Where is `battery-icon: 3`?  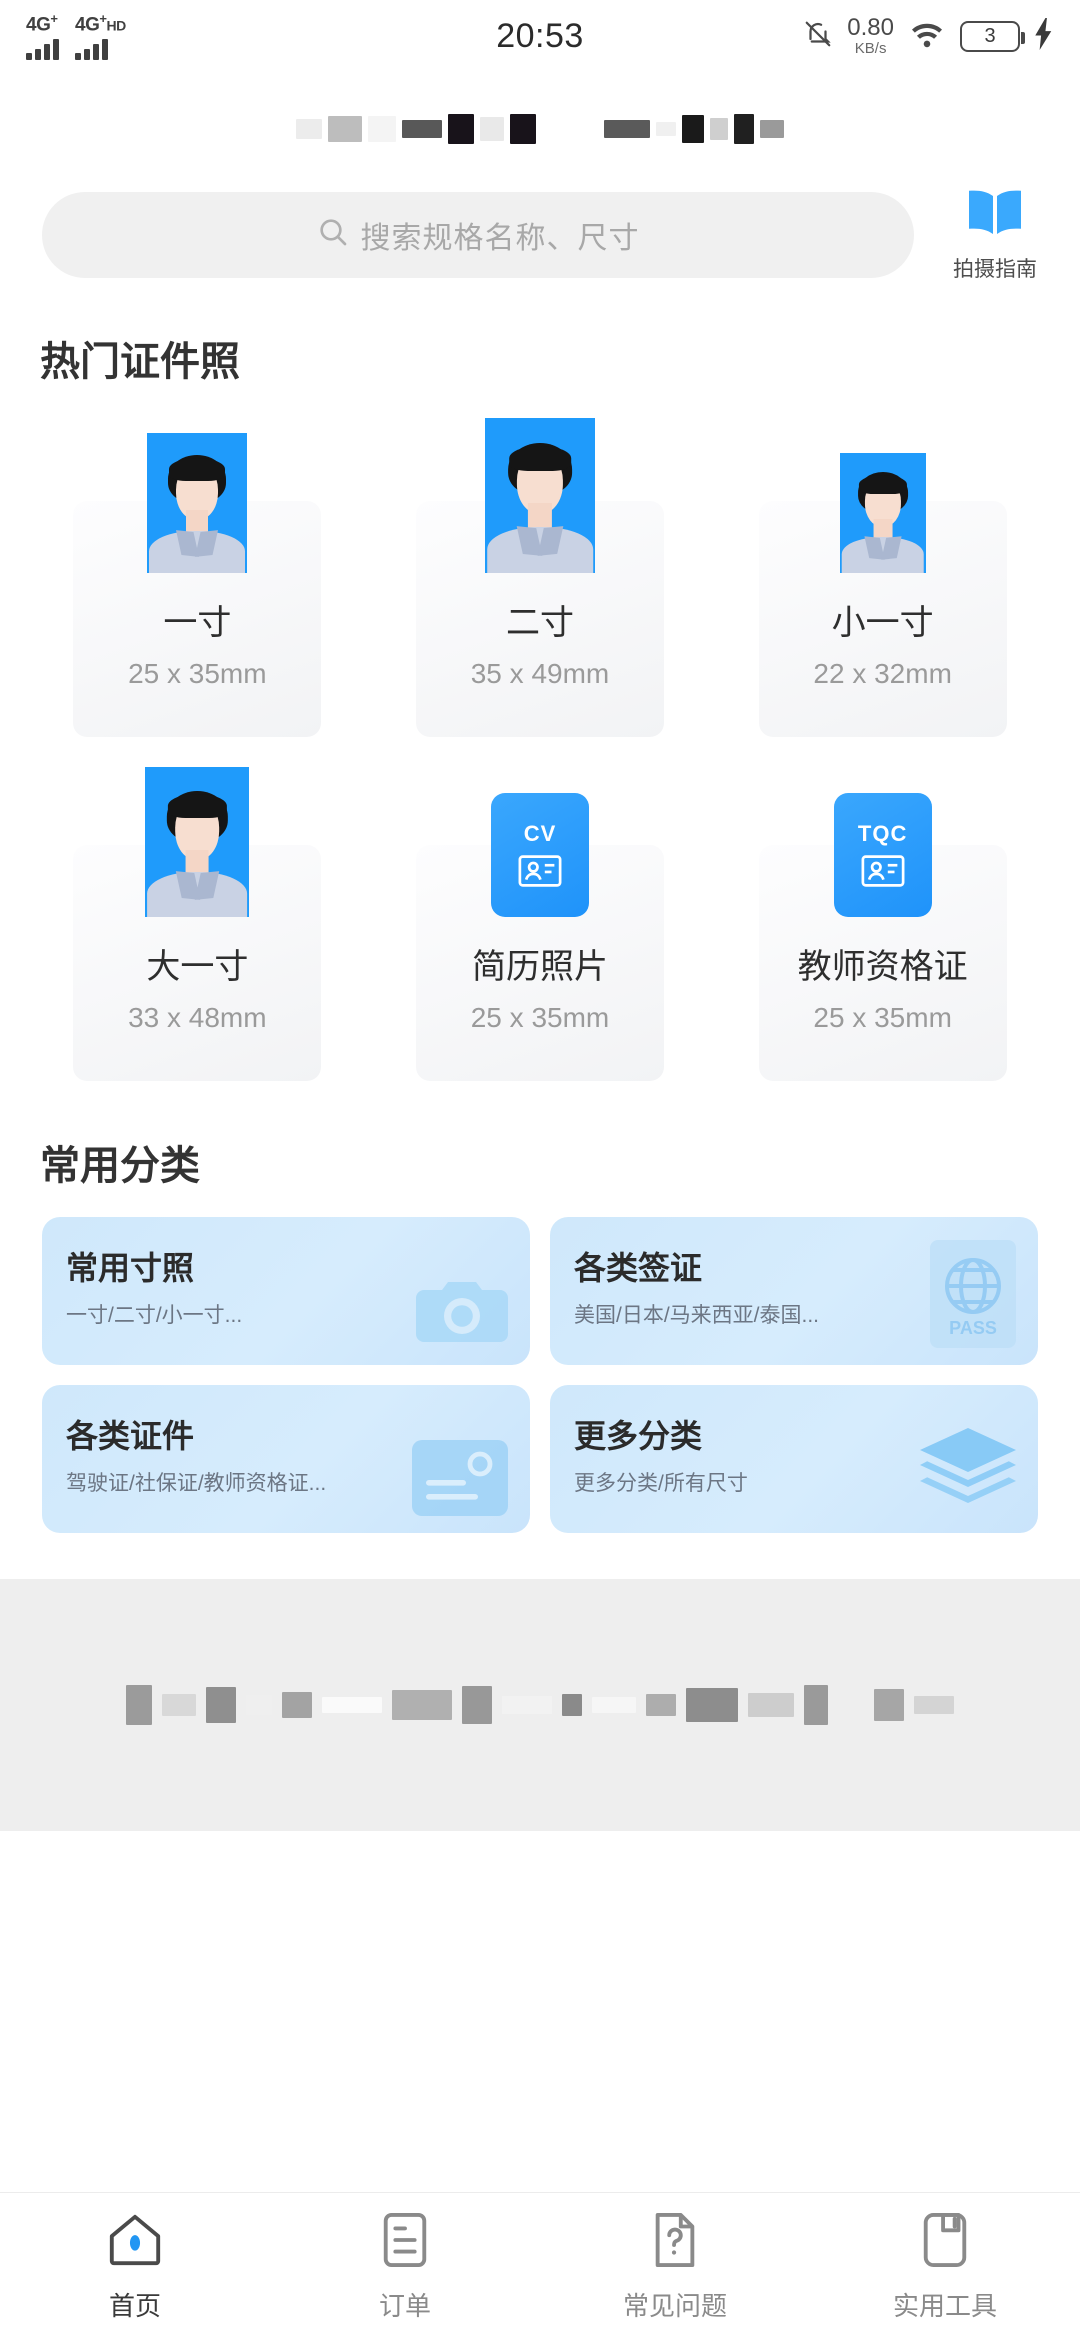 battery-icon: 3 is located at coordinates (992, 36).